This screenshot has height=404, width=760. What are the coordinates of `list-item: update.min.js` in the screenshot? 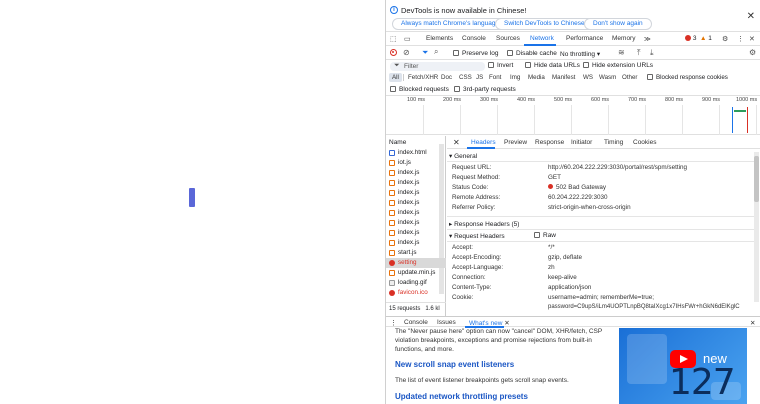 It's located at (416, 273).